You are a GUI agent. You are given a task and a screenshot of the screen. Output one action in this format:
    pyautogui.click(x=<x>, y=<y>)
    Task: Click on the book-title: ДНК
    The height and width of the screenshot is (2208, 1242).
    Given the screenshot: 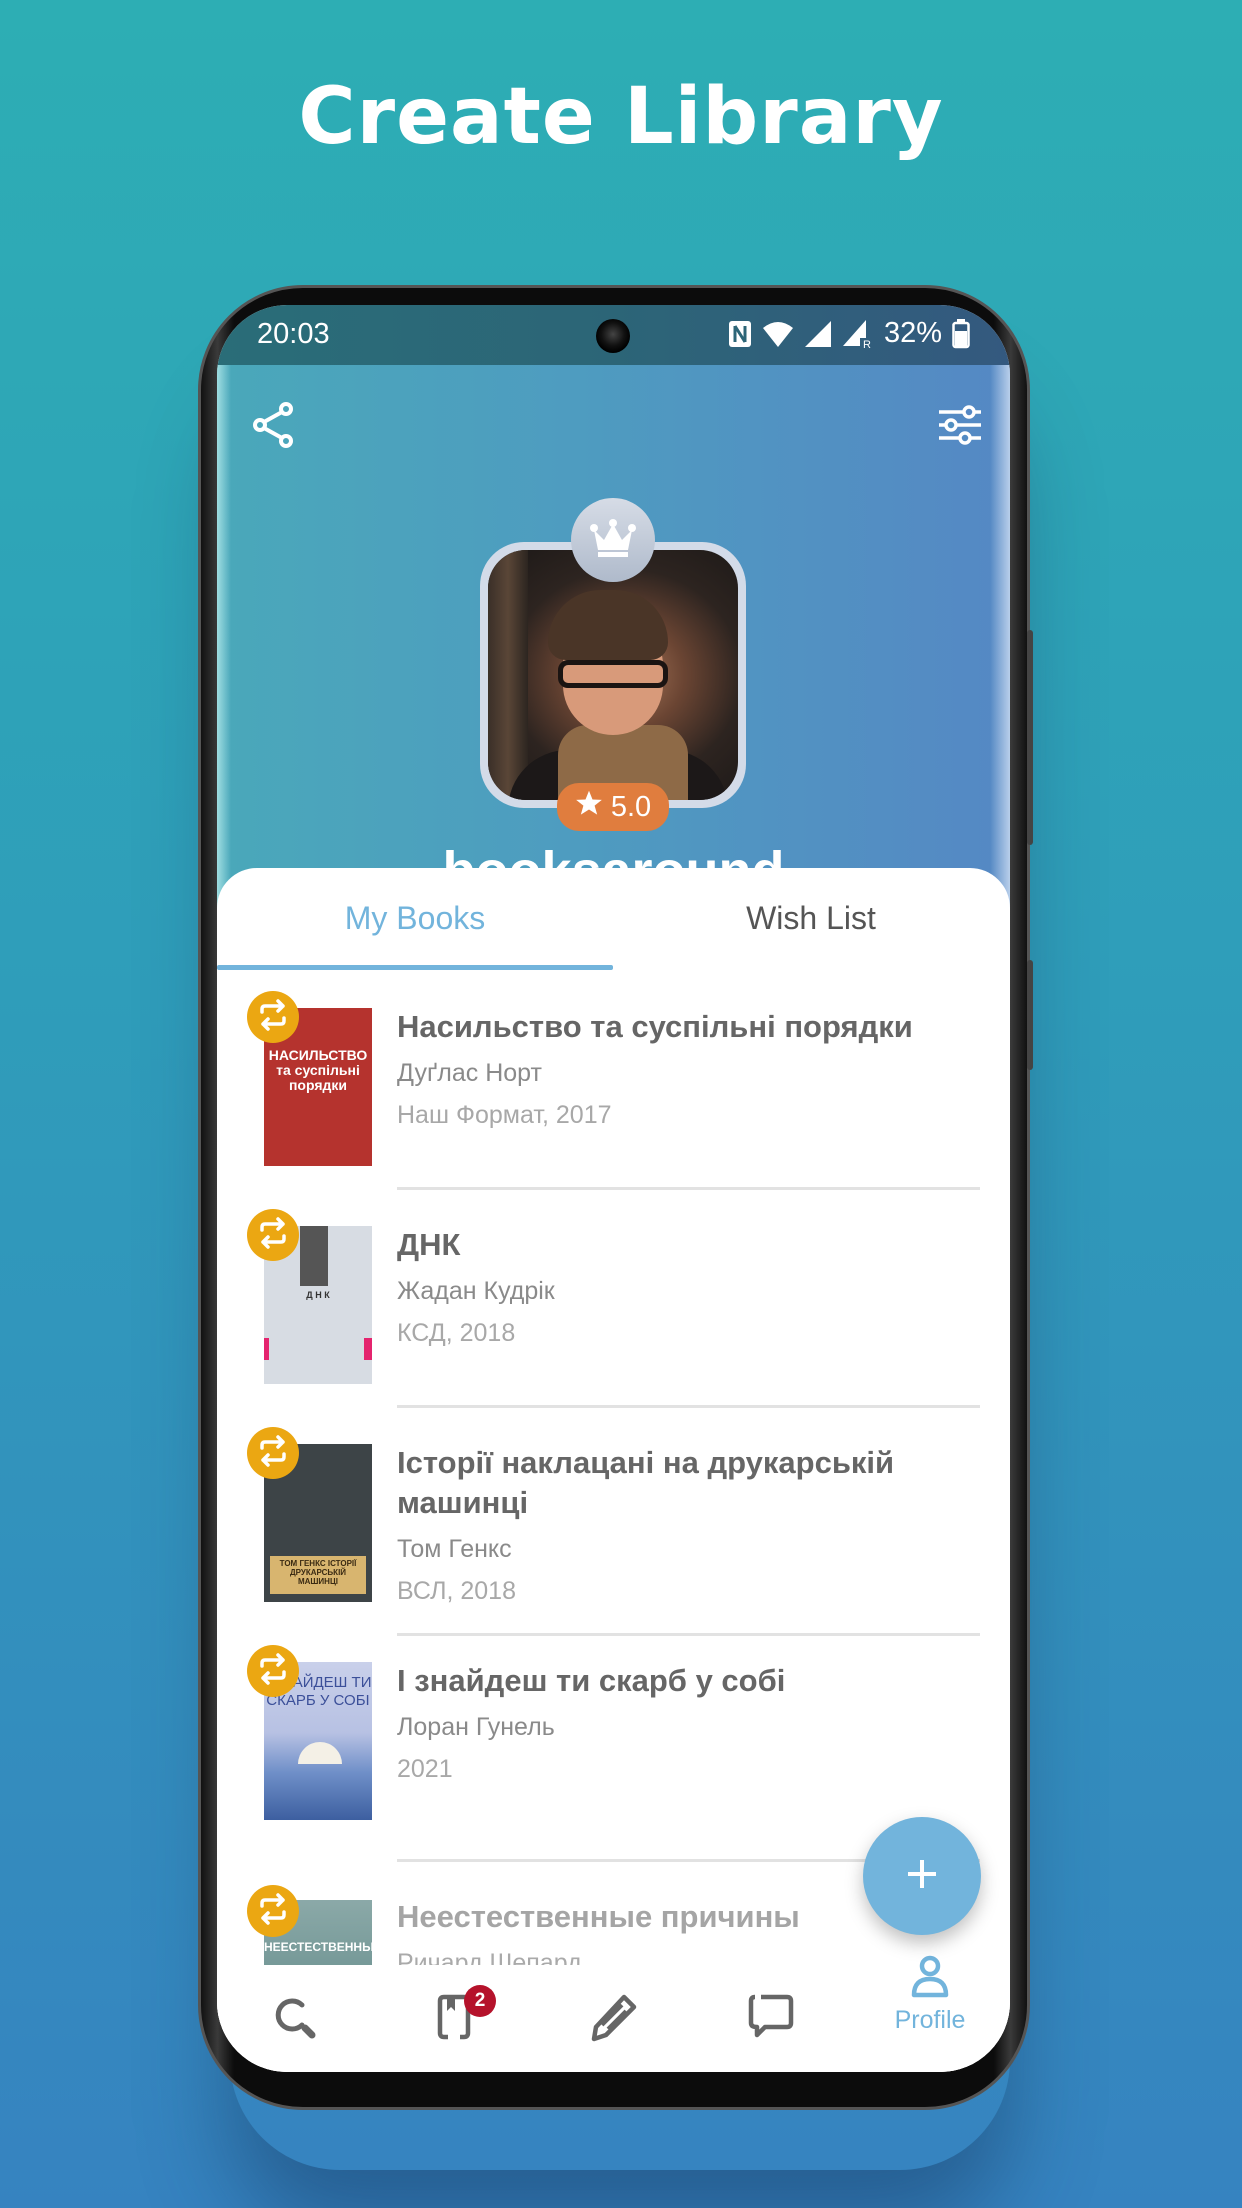 What is the action you would take?
    pyautogui.click(x=429, y=1244)
    